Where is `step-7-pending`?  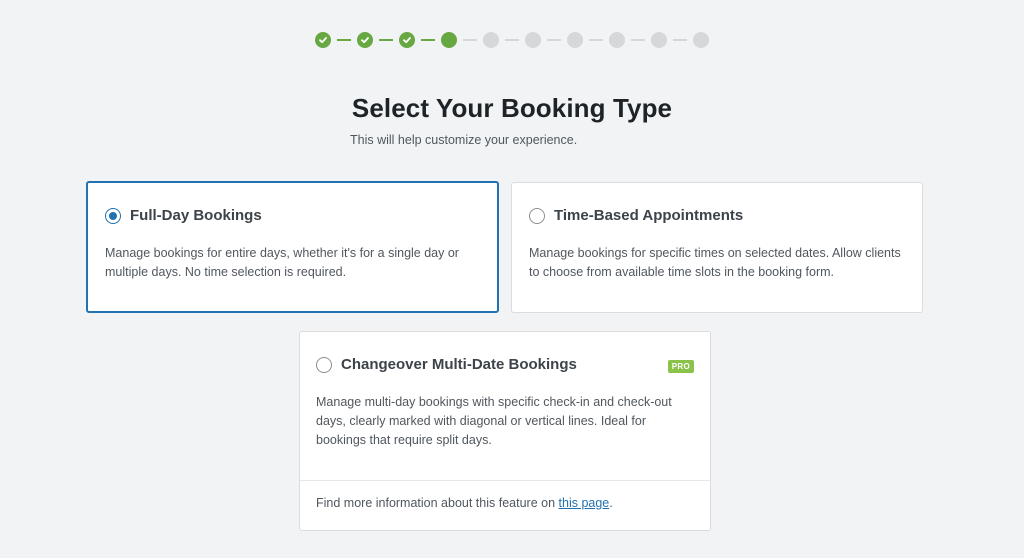
step-7-pending is located at coordinates (575, 40).